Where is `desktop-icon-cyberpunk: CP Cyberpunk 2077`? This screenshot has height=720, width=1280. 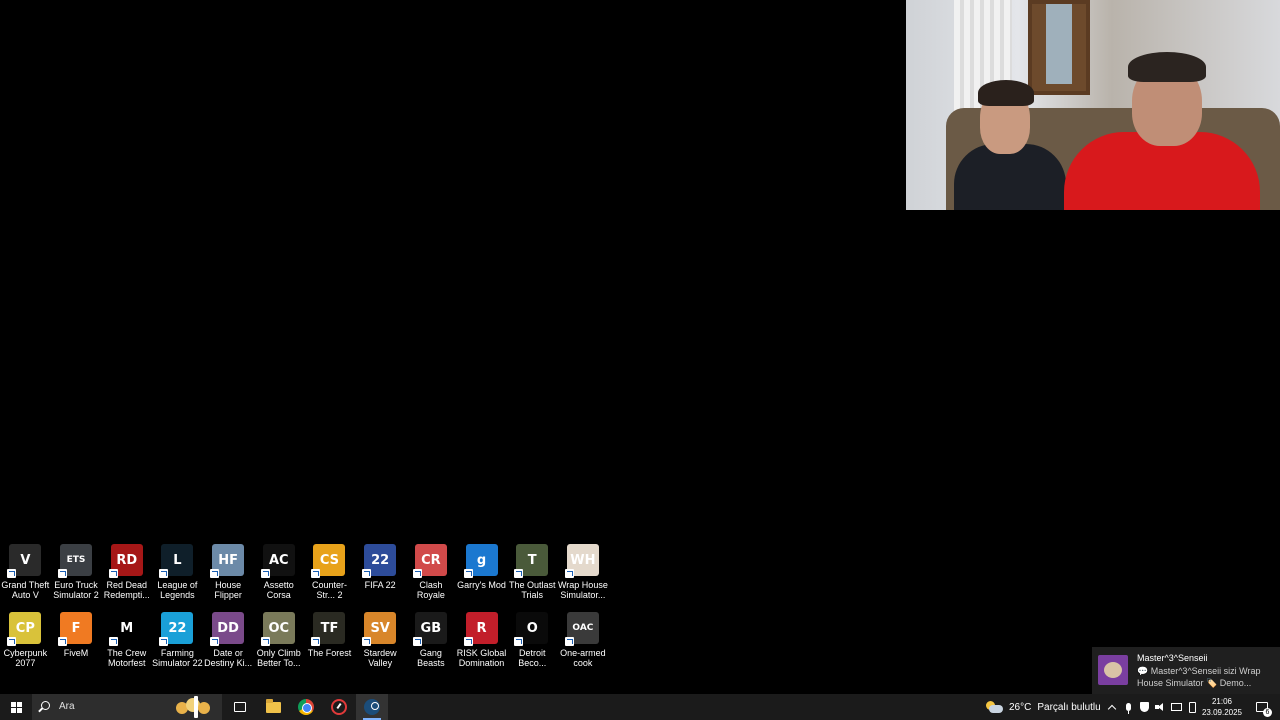
desktop-icon-cyberpunk: CP Cyberpunk 2077 is located at coordinates (25, 645).